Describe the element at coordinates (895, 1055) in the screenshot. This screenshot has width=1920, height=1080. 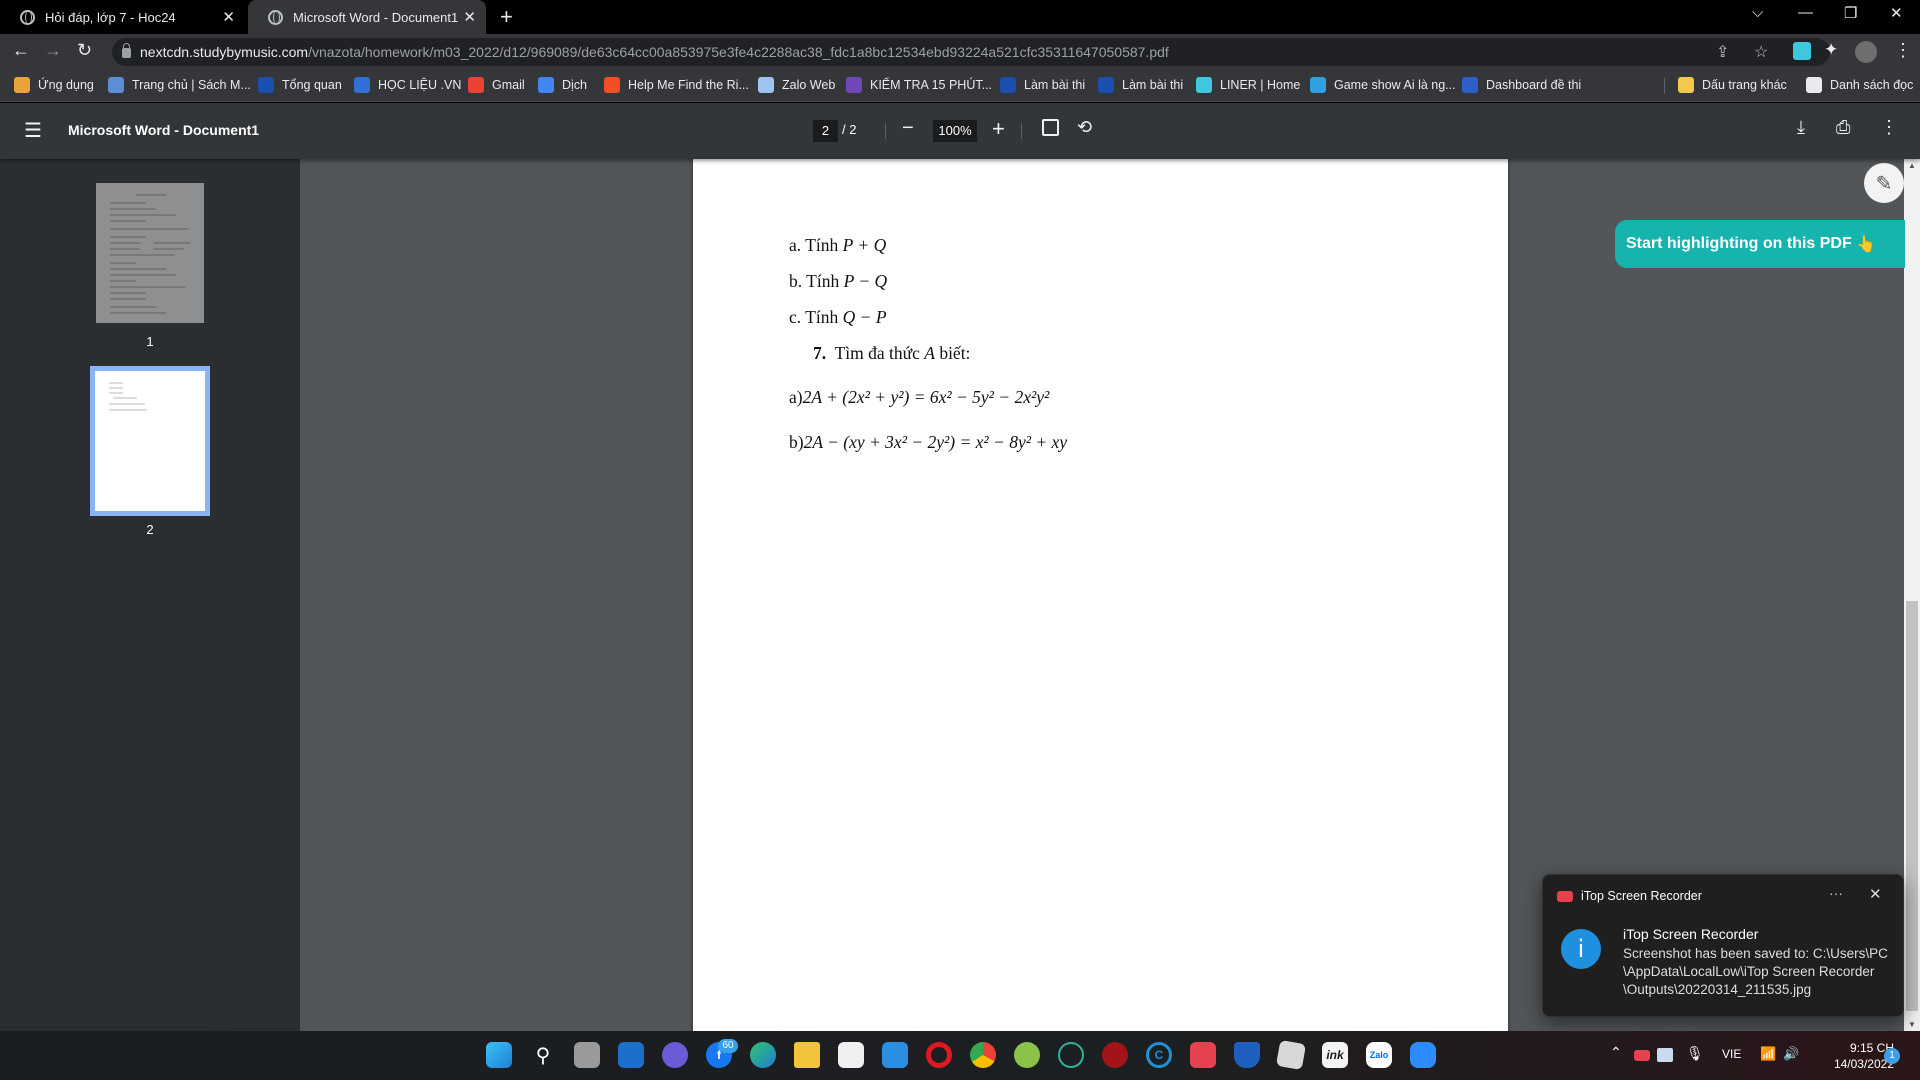
I see `mail-icon` at that location.